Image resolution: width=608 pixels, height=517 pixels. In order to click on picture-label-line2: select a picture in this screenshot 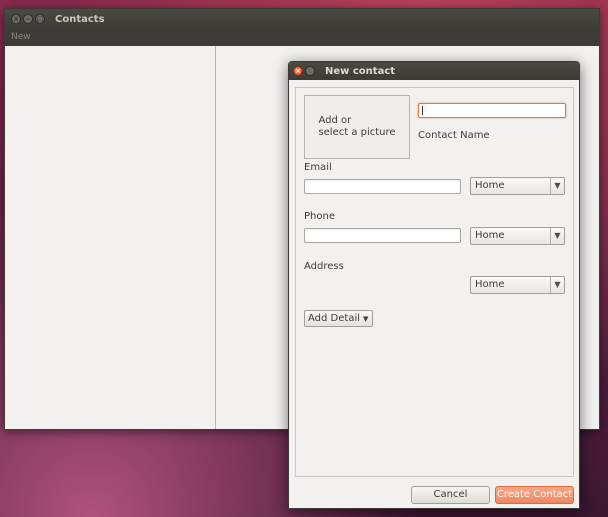, I will do `click(357, 132)`.